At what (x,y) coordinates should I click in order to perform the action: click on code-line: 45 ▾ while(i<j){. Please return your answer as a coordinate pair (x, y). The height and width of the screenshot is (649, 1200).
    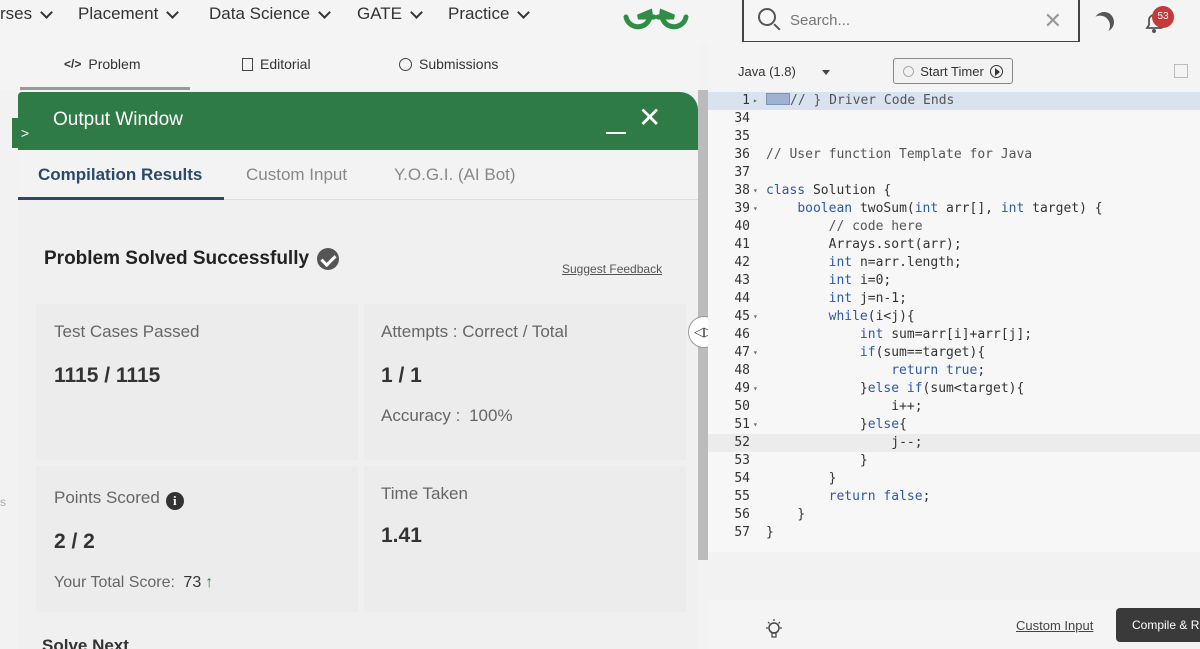
    Looking at the image, I should click on (954, 317).